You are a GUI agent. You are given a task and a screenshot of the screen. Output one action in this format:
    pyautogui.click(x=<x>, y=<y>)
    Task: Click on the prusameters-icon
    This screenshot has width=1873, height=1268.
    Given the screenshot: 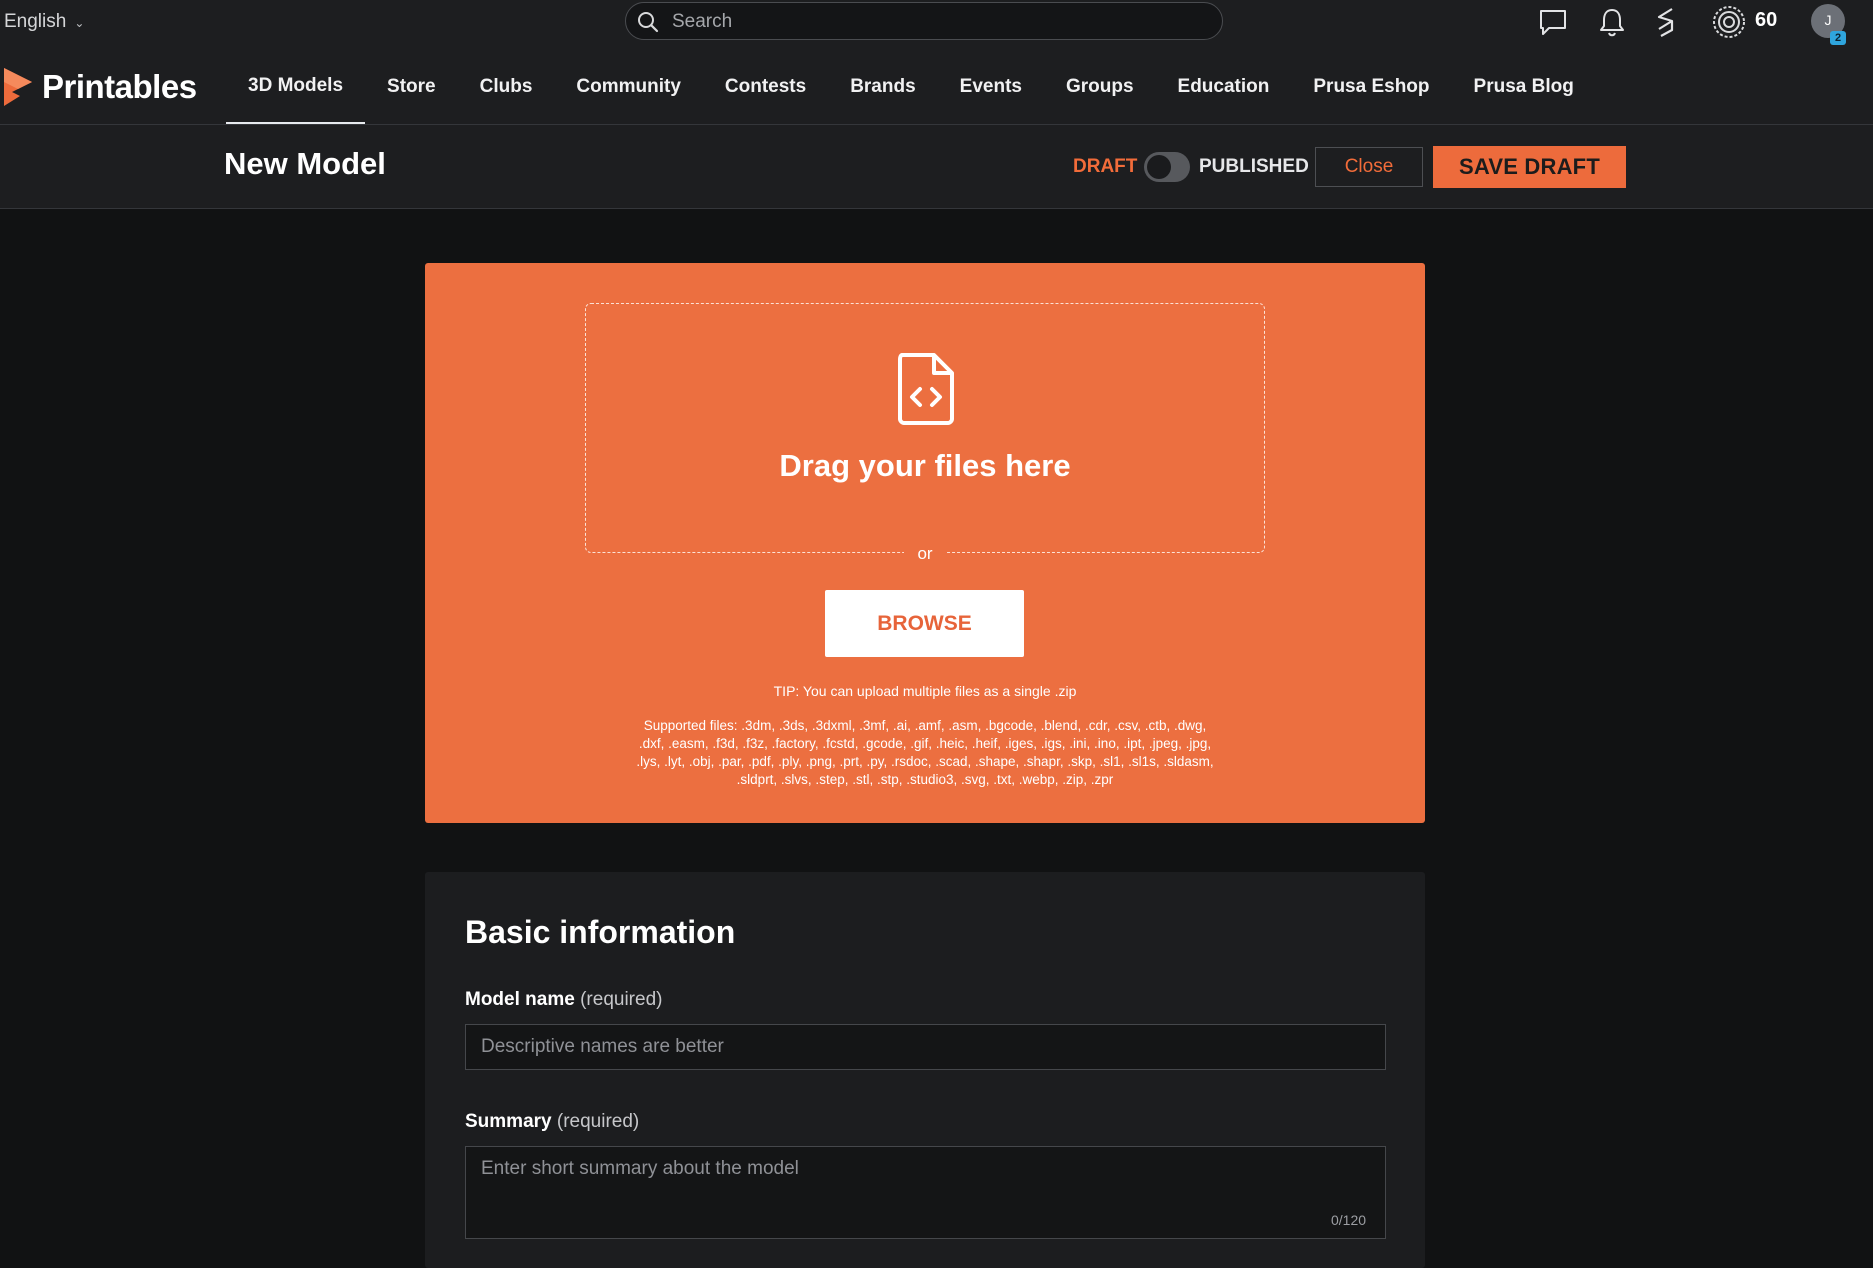 What is the action you would take?
    pyautogui.click(x=1666, y=22)
    